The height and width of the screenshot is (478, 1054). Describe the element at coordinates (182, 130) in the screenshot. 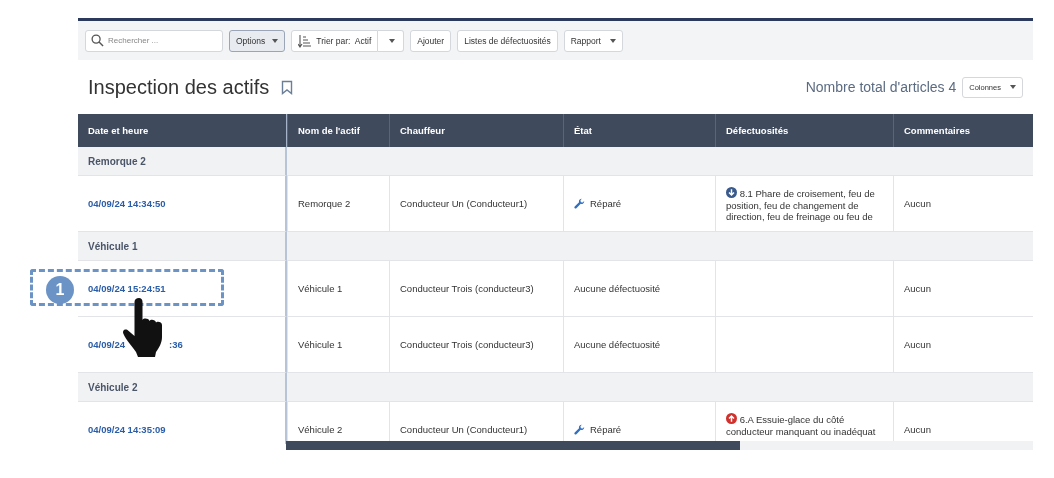

I see `column-header: Date et heure` at that location.